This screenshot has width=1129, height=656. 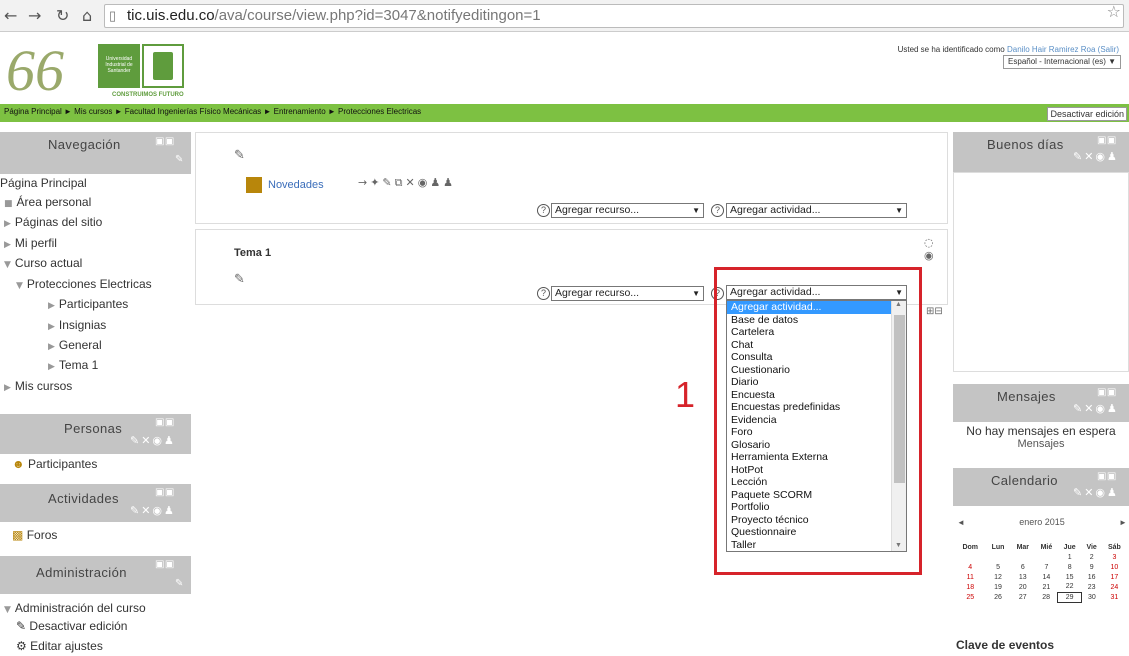 What do you see at coordinates (997, 597) in the screenshot?
I see `calendar-day: 26` at bounding box center [997, 597].